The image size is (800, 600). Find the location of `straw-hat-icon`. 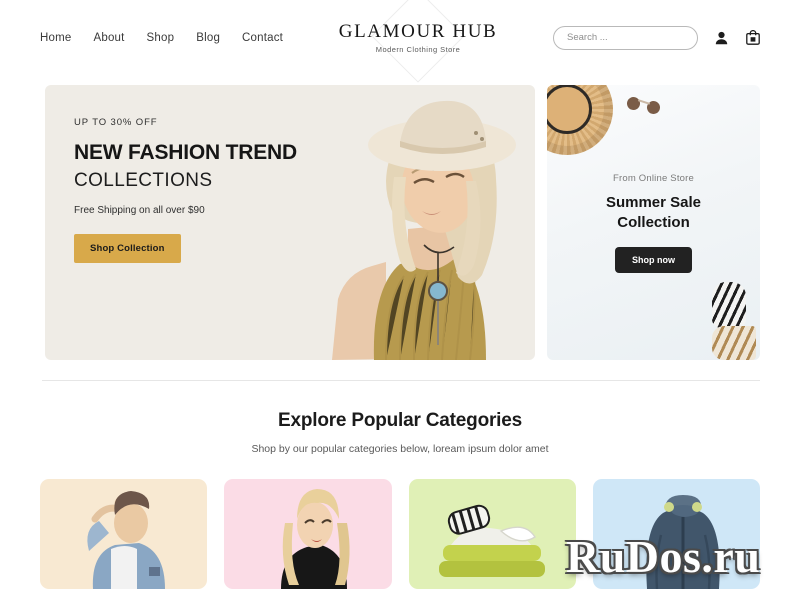

straw-hat-icon is located at coordinates (580, 120).